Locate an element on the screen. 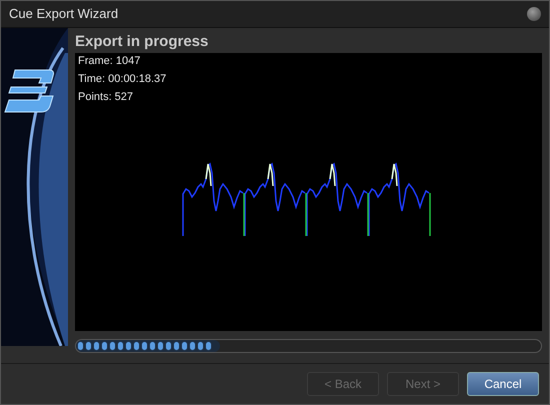 This screenshot has height=405, width=550. page-heading: Export in progress is located at coordinates (142, 42).